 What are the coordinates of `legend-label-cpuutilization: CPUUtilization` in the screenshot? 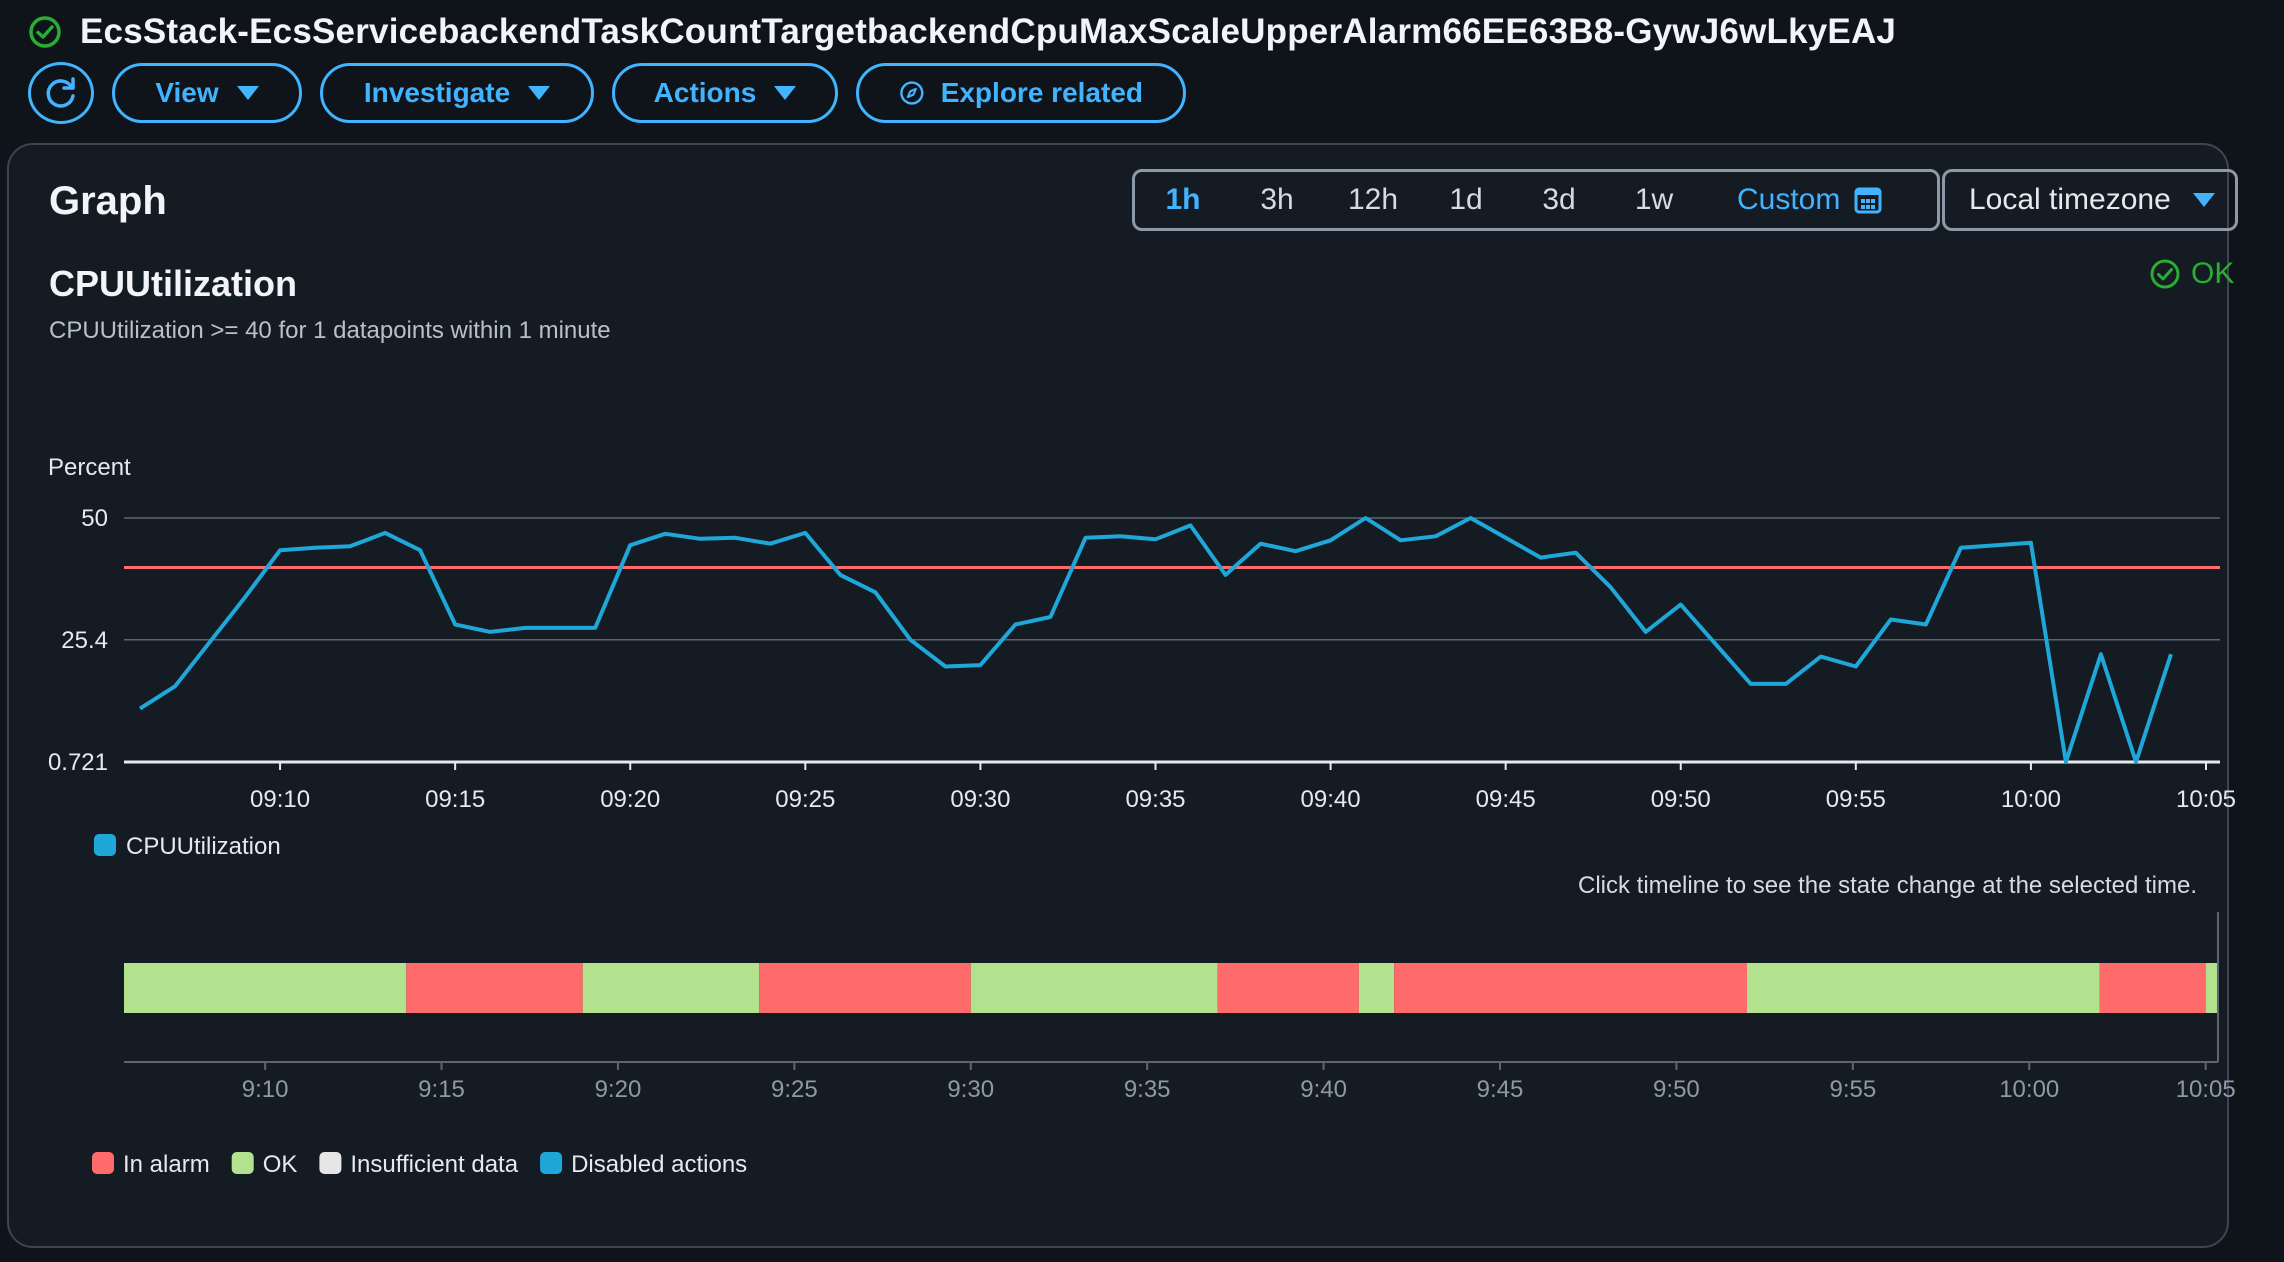 It's located at (203, 846).